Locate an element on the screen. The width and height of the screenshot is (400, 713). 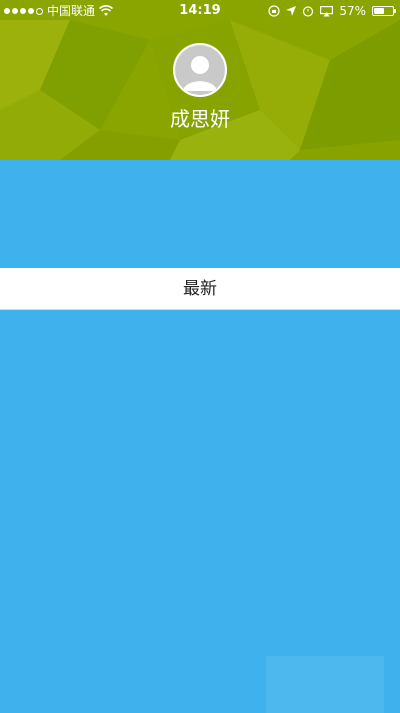
avatar is located at coordinates (200, 70).